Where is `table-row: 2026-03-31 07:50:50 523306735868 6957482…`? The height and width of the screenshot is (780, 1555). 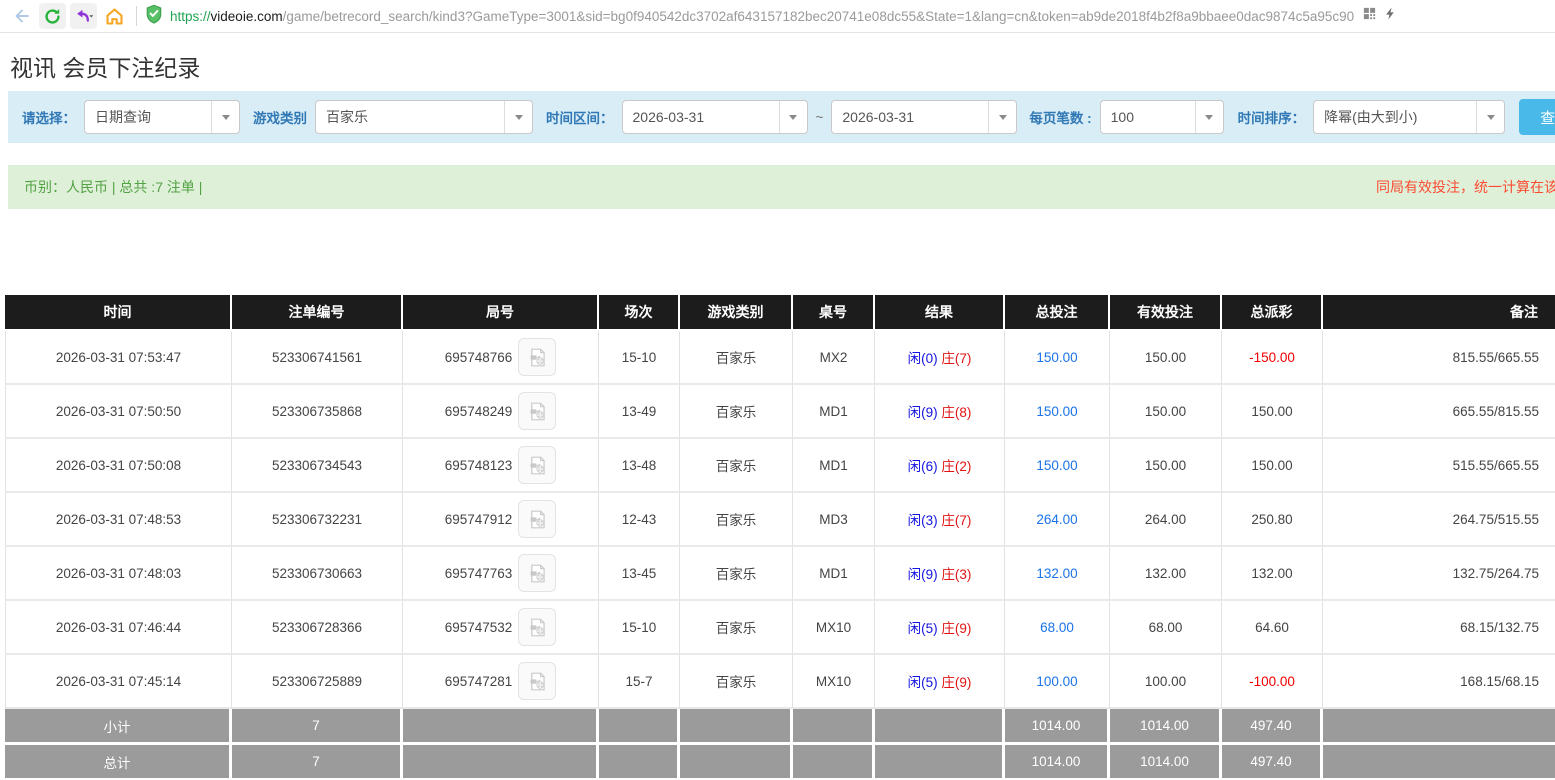 table-row: 2026-03-31 07:50:50 523306735868 6957482… is located at coordinates (780, 412).